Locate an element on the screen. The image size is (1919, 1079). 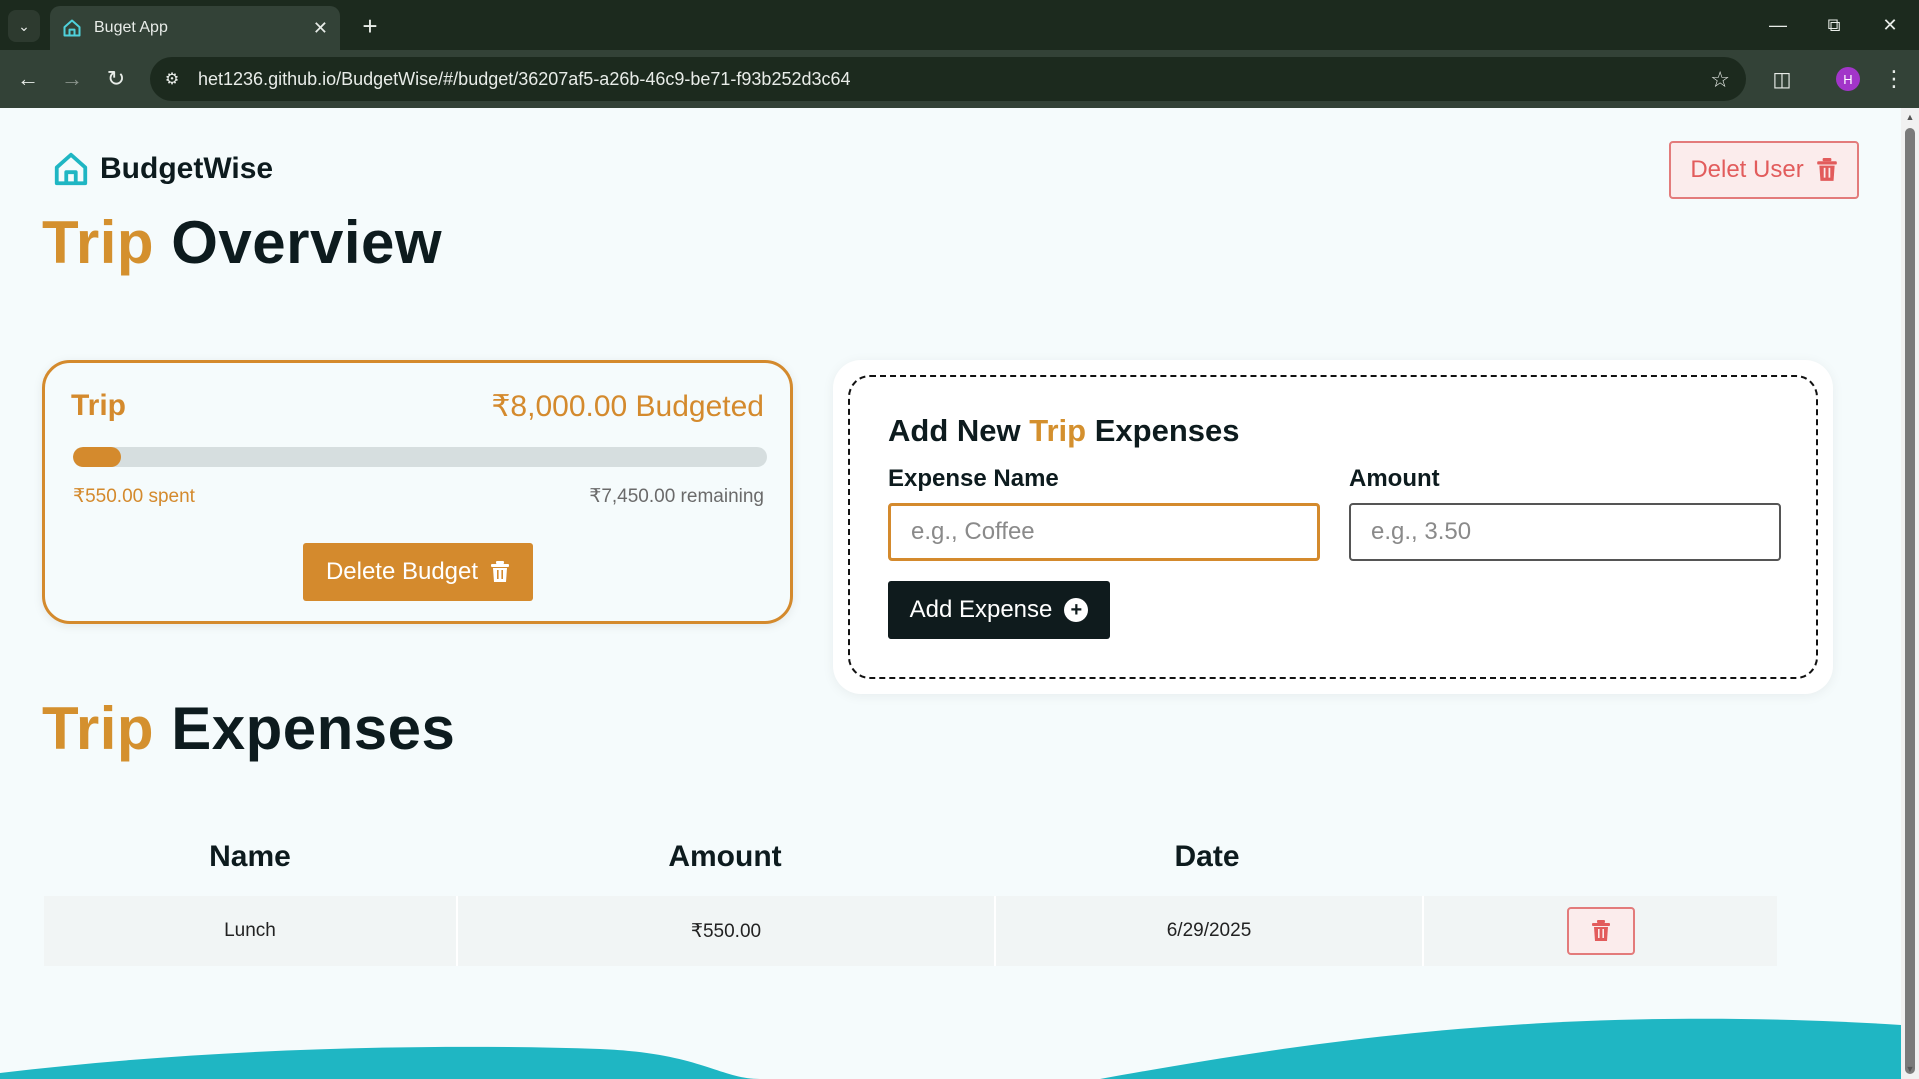
expense-amount-label: Amount is located at coordinates (1394, 478).